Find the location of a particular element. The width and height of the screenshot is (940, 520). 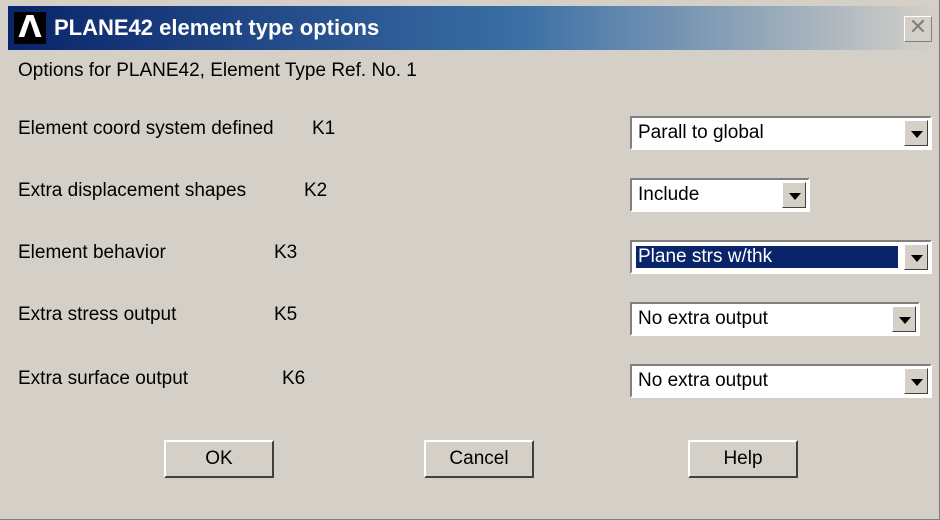

k3-dropdown: Plane strs w/thk is located at coordinates (781, 257).